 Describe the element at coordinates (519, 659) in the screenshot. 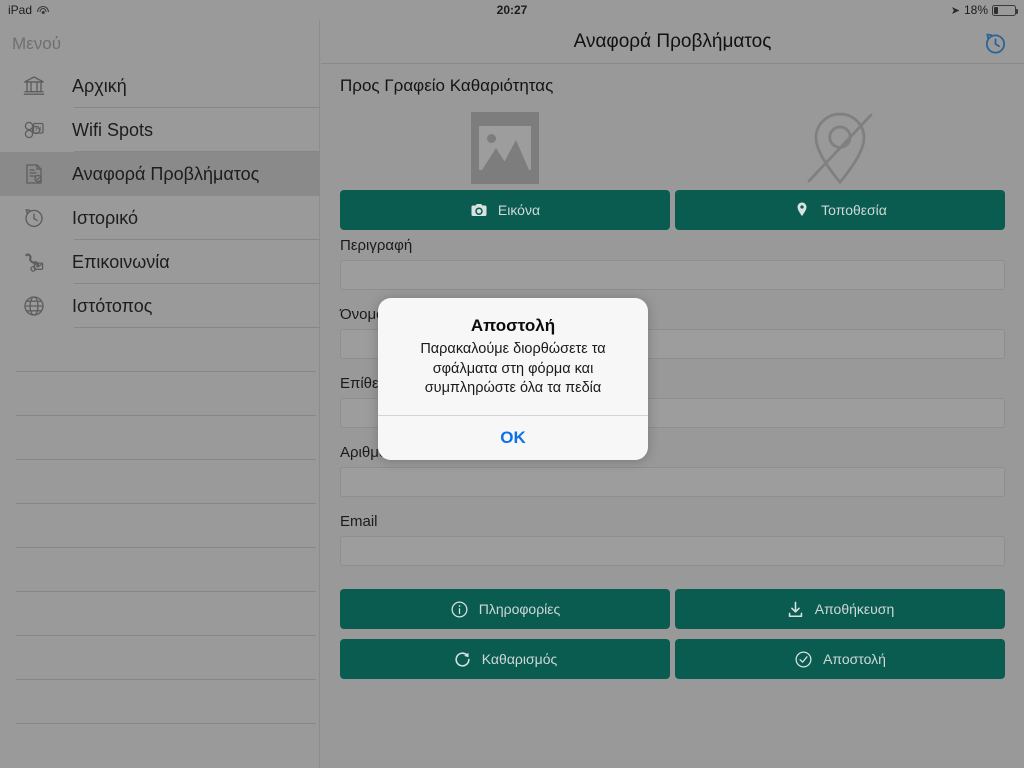

I see `clear-button-label: Καθαρισμός` at that location.